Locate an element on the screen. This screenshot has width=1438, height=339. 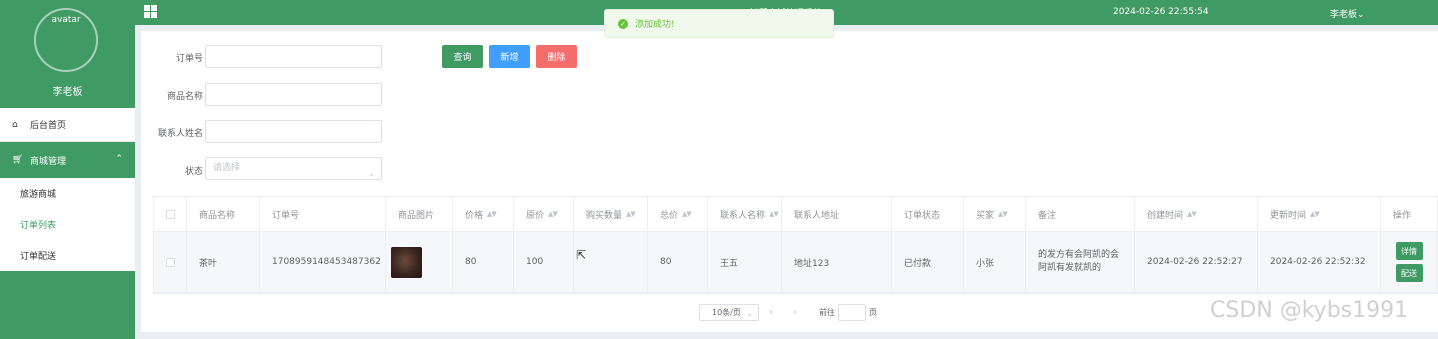
column-header-sortable: 价格 ▲▼ is located at coordinates (483, 214).